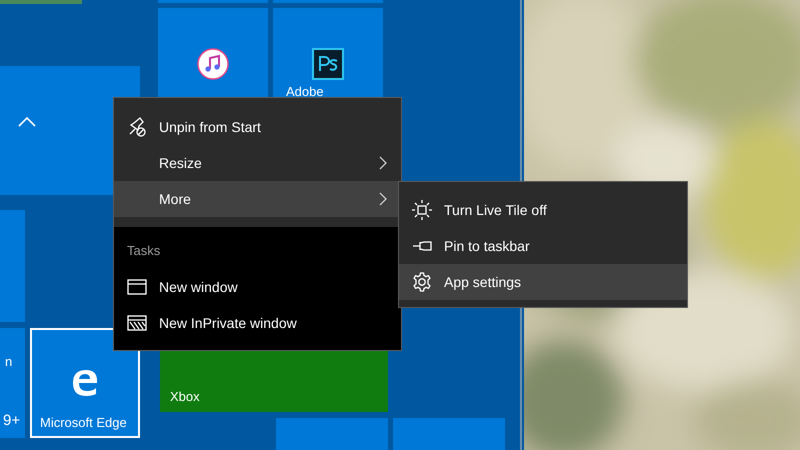 The width and height of the screenshot is (800, 450). What do you see at coordinates (83, 423) in the screenshot?
I see `tile-label: Microsoft Edge` at bounding box center [83, 423].